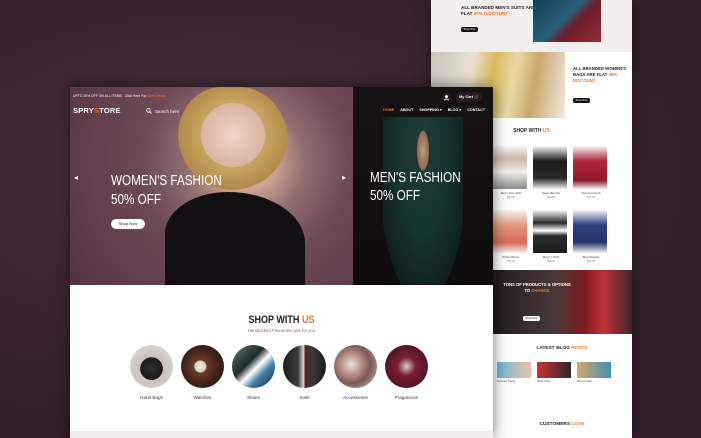 The width and height of the screenshot is (701, 438). I want to click on hero-men-heading: MEN'S FASHION 50% OFF, so click(415, 186).